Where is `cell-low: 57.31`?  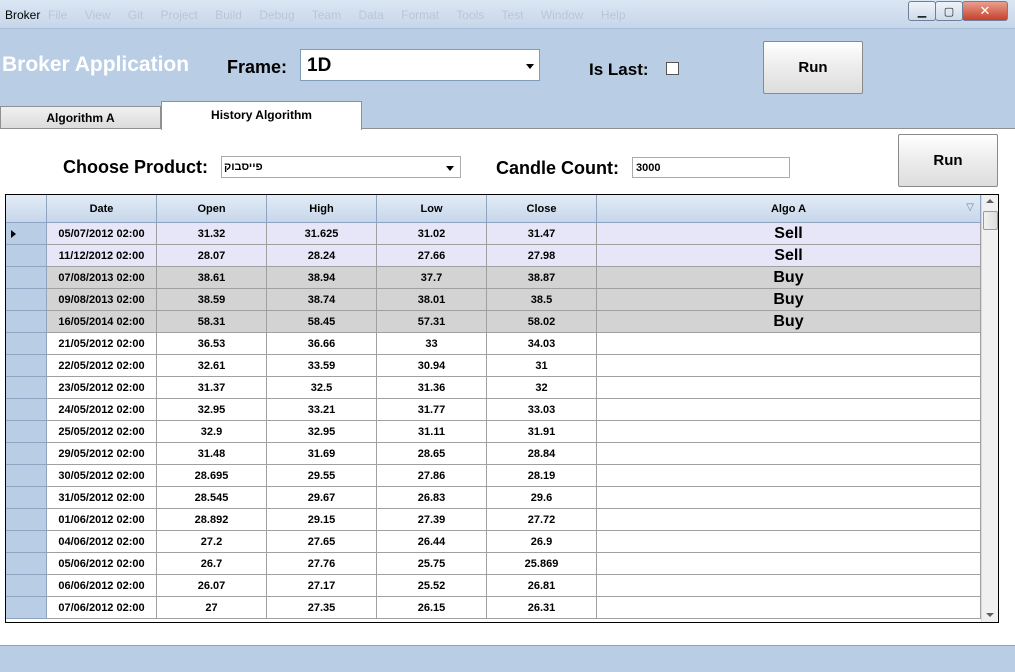 cell-low: 57.31 is located at coordinates (432, 322).